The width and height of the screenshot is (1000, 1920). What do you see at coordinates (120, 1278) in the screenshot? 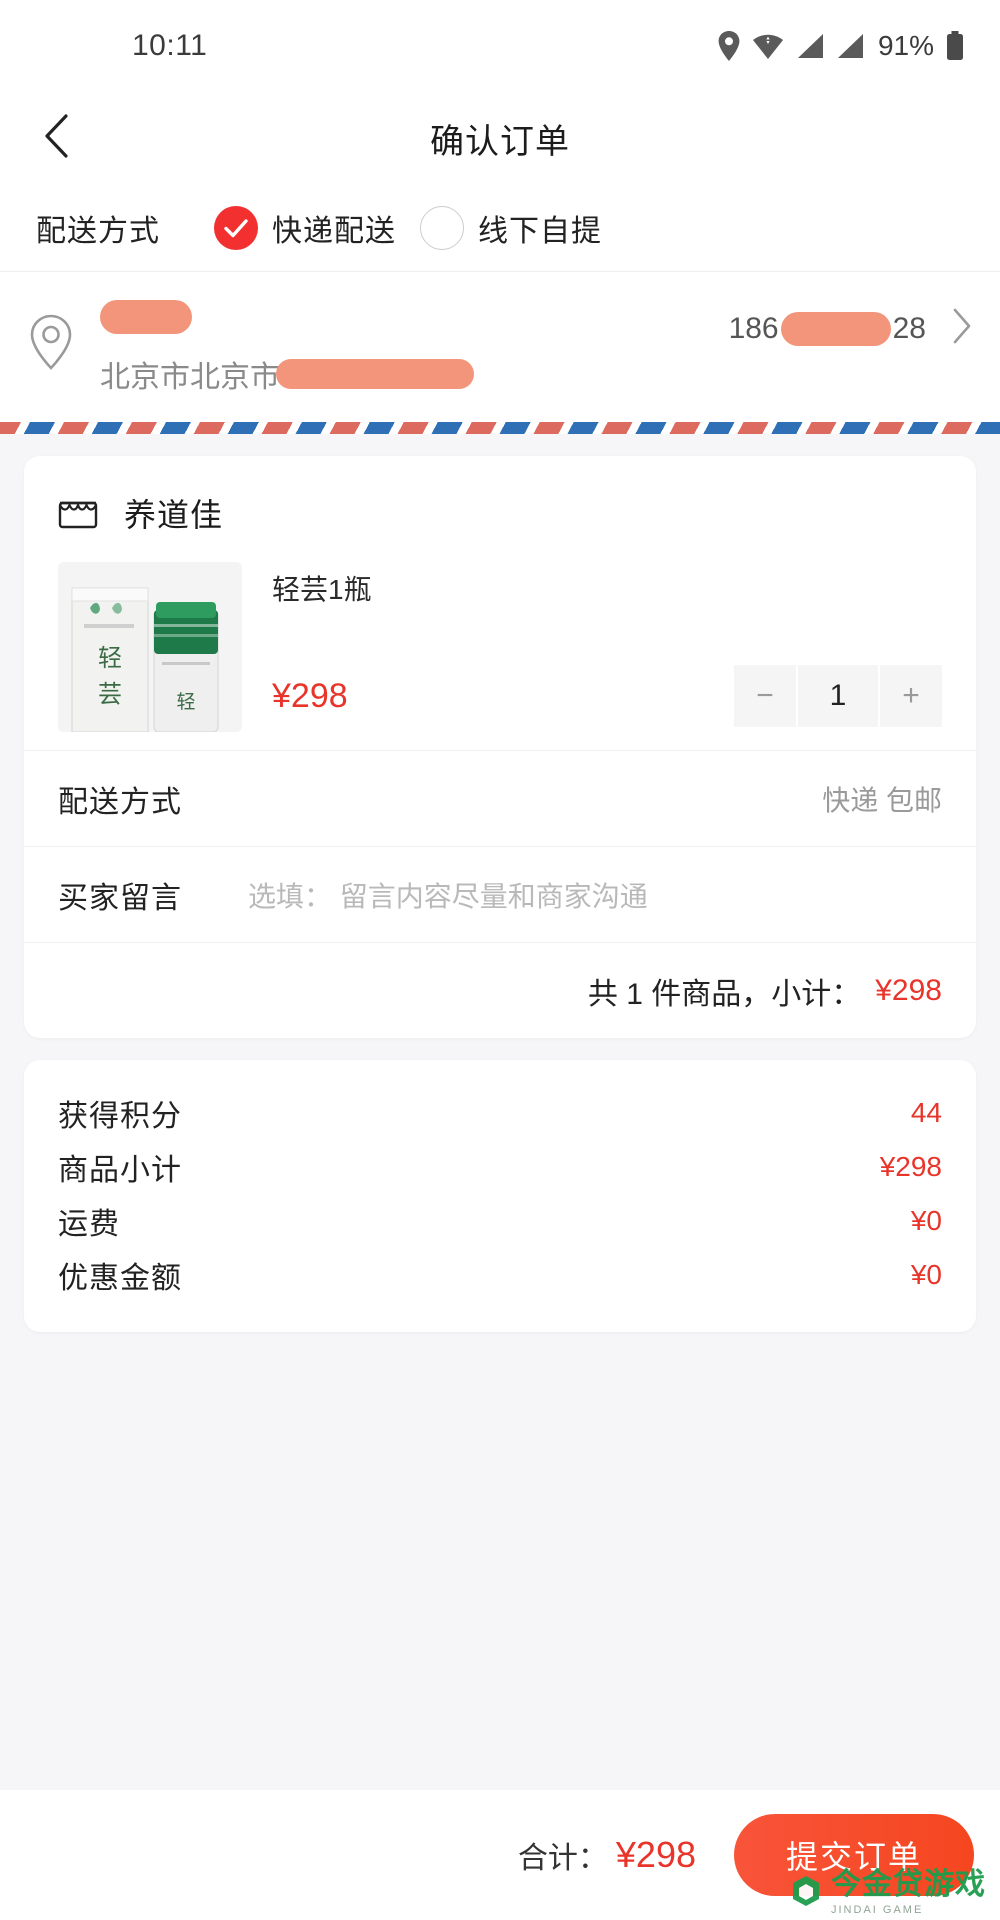
I see `fee-label: 优惠金额` at bounding box center [120, 1278].